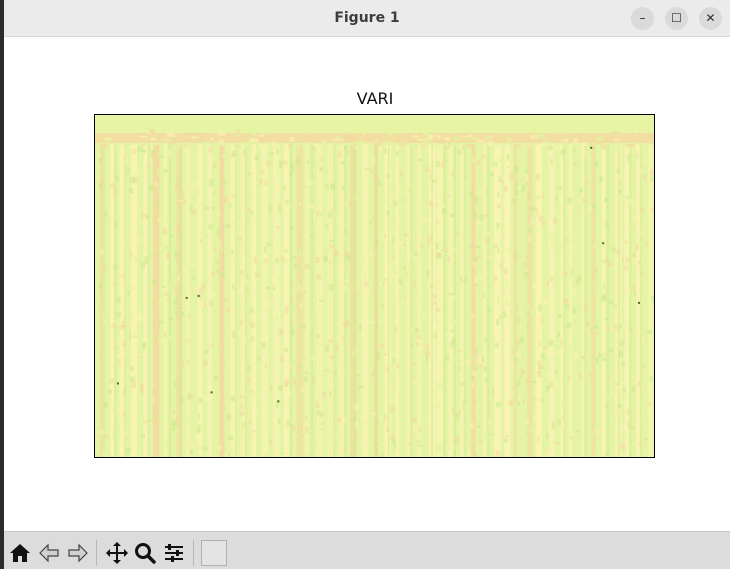 The image size is (730, 569). I want to click on close-icon: ✕, so click(710, 18).